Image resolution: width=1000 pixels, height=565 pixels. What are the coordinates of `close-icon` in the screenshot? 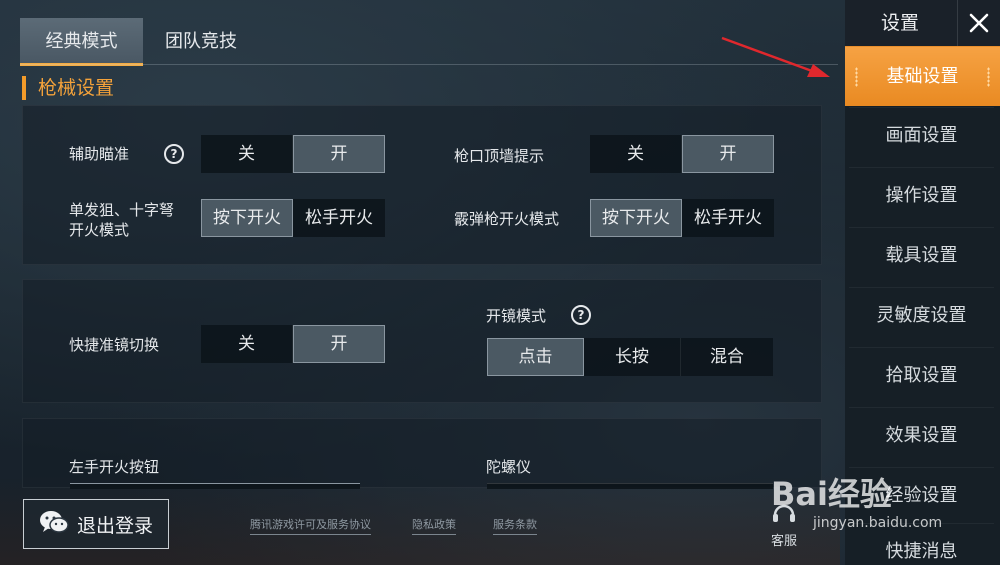 It's located at (979, 23).